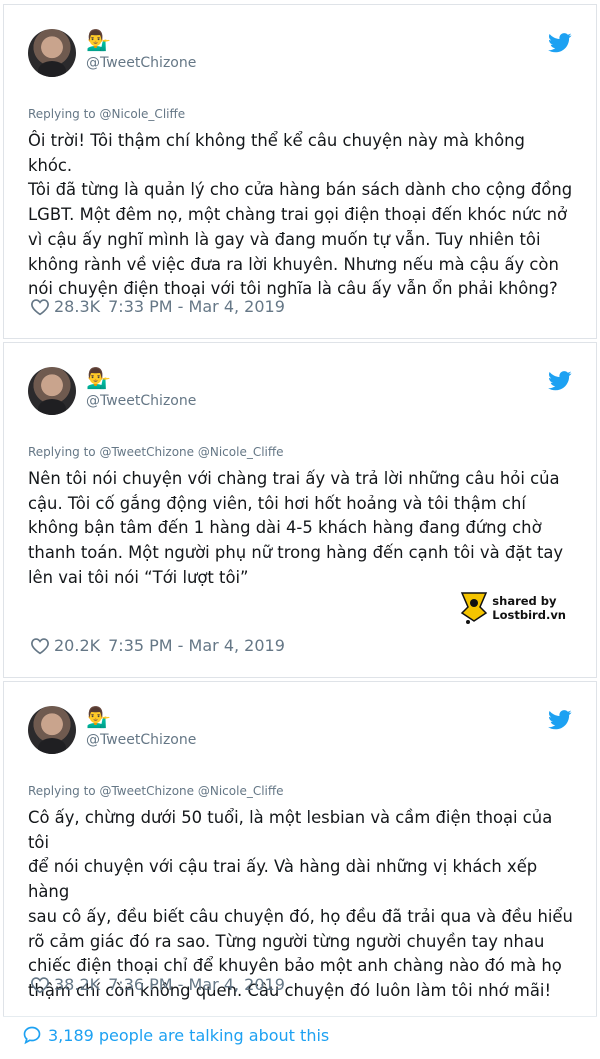 The image size is (600, 1059). I want to click on talking-about-text: 3,189 people are talking about this, so click(188, 1035).